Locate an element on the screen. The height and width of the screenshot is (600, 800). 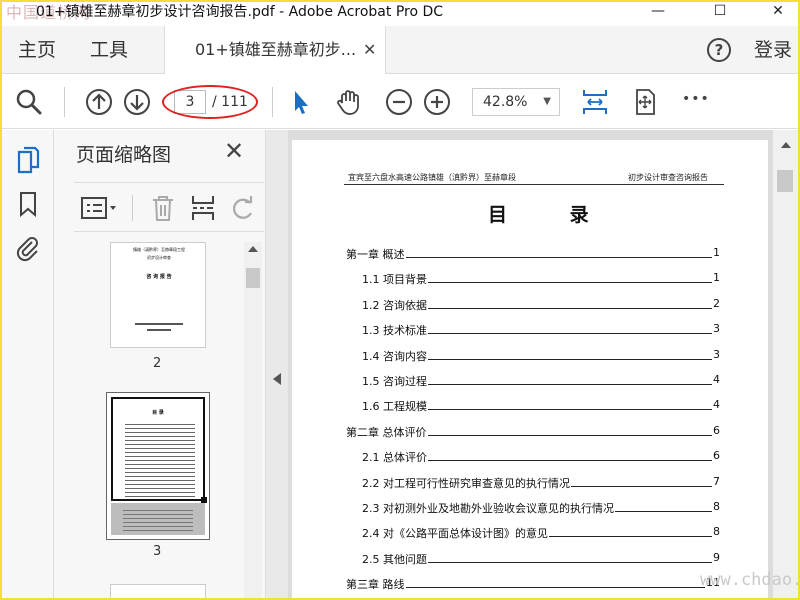
page-thumbnail-selected: 目 录 is located at coordinates (158, 466).